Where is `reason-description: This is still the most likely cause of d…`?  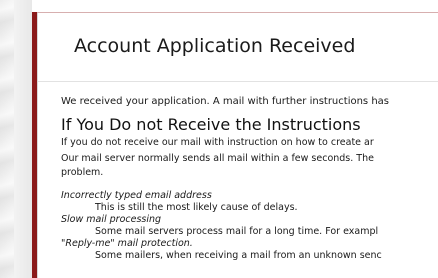 reason-description: This is still the most likely cause of d… is located at coordinates (196, 207).